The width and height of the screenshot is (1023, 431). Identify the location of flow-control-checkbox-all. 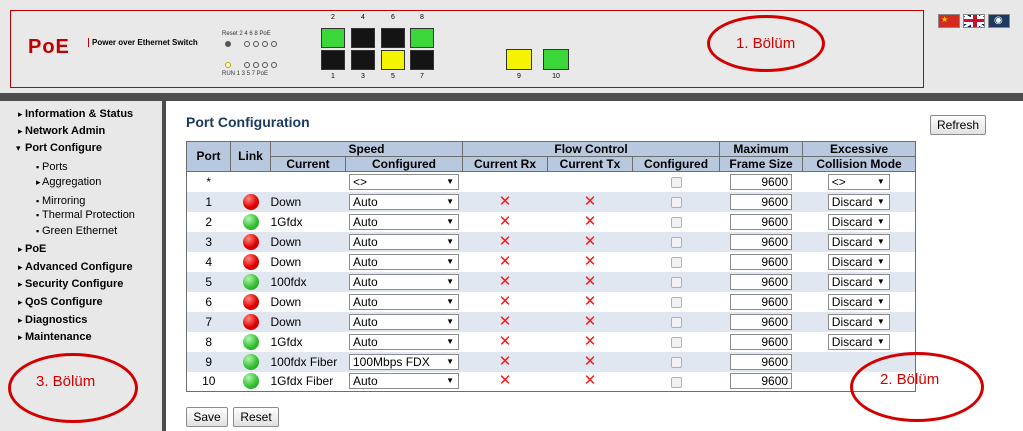
(676, 183).